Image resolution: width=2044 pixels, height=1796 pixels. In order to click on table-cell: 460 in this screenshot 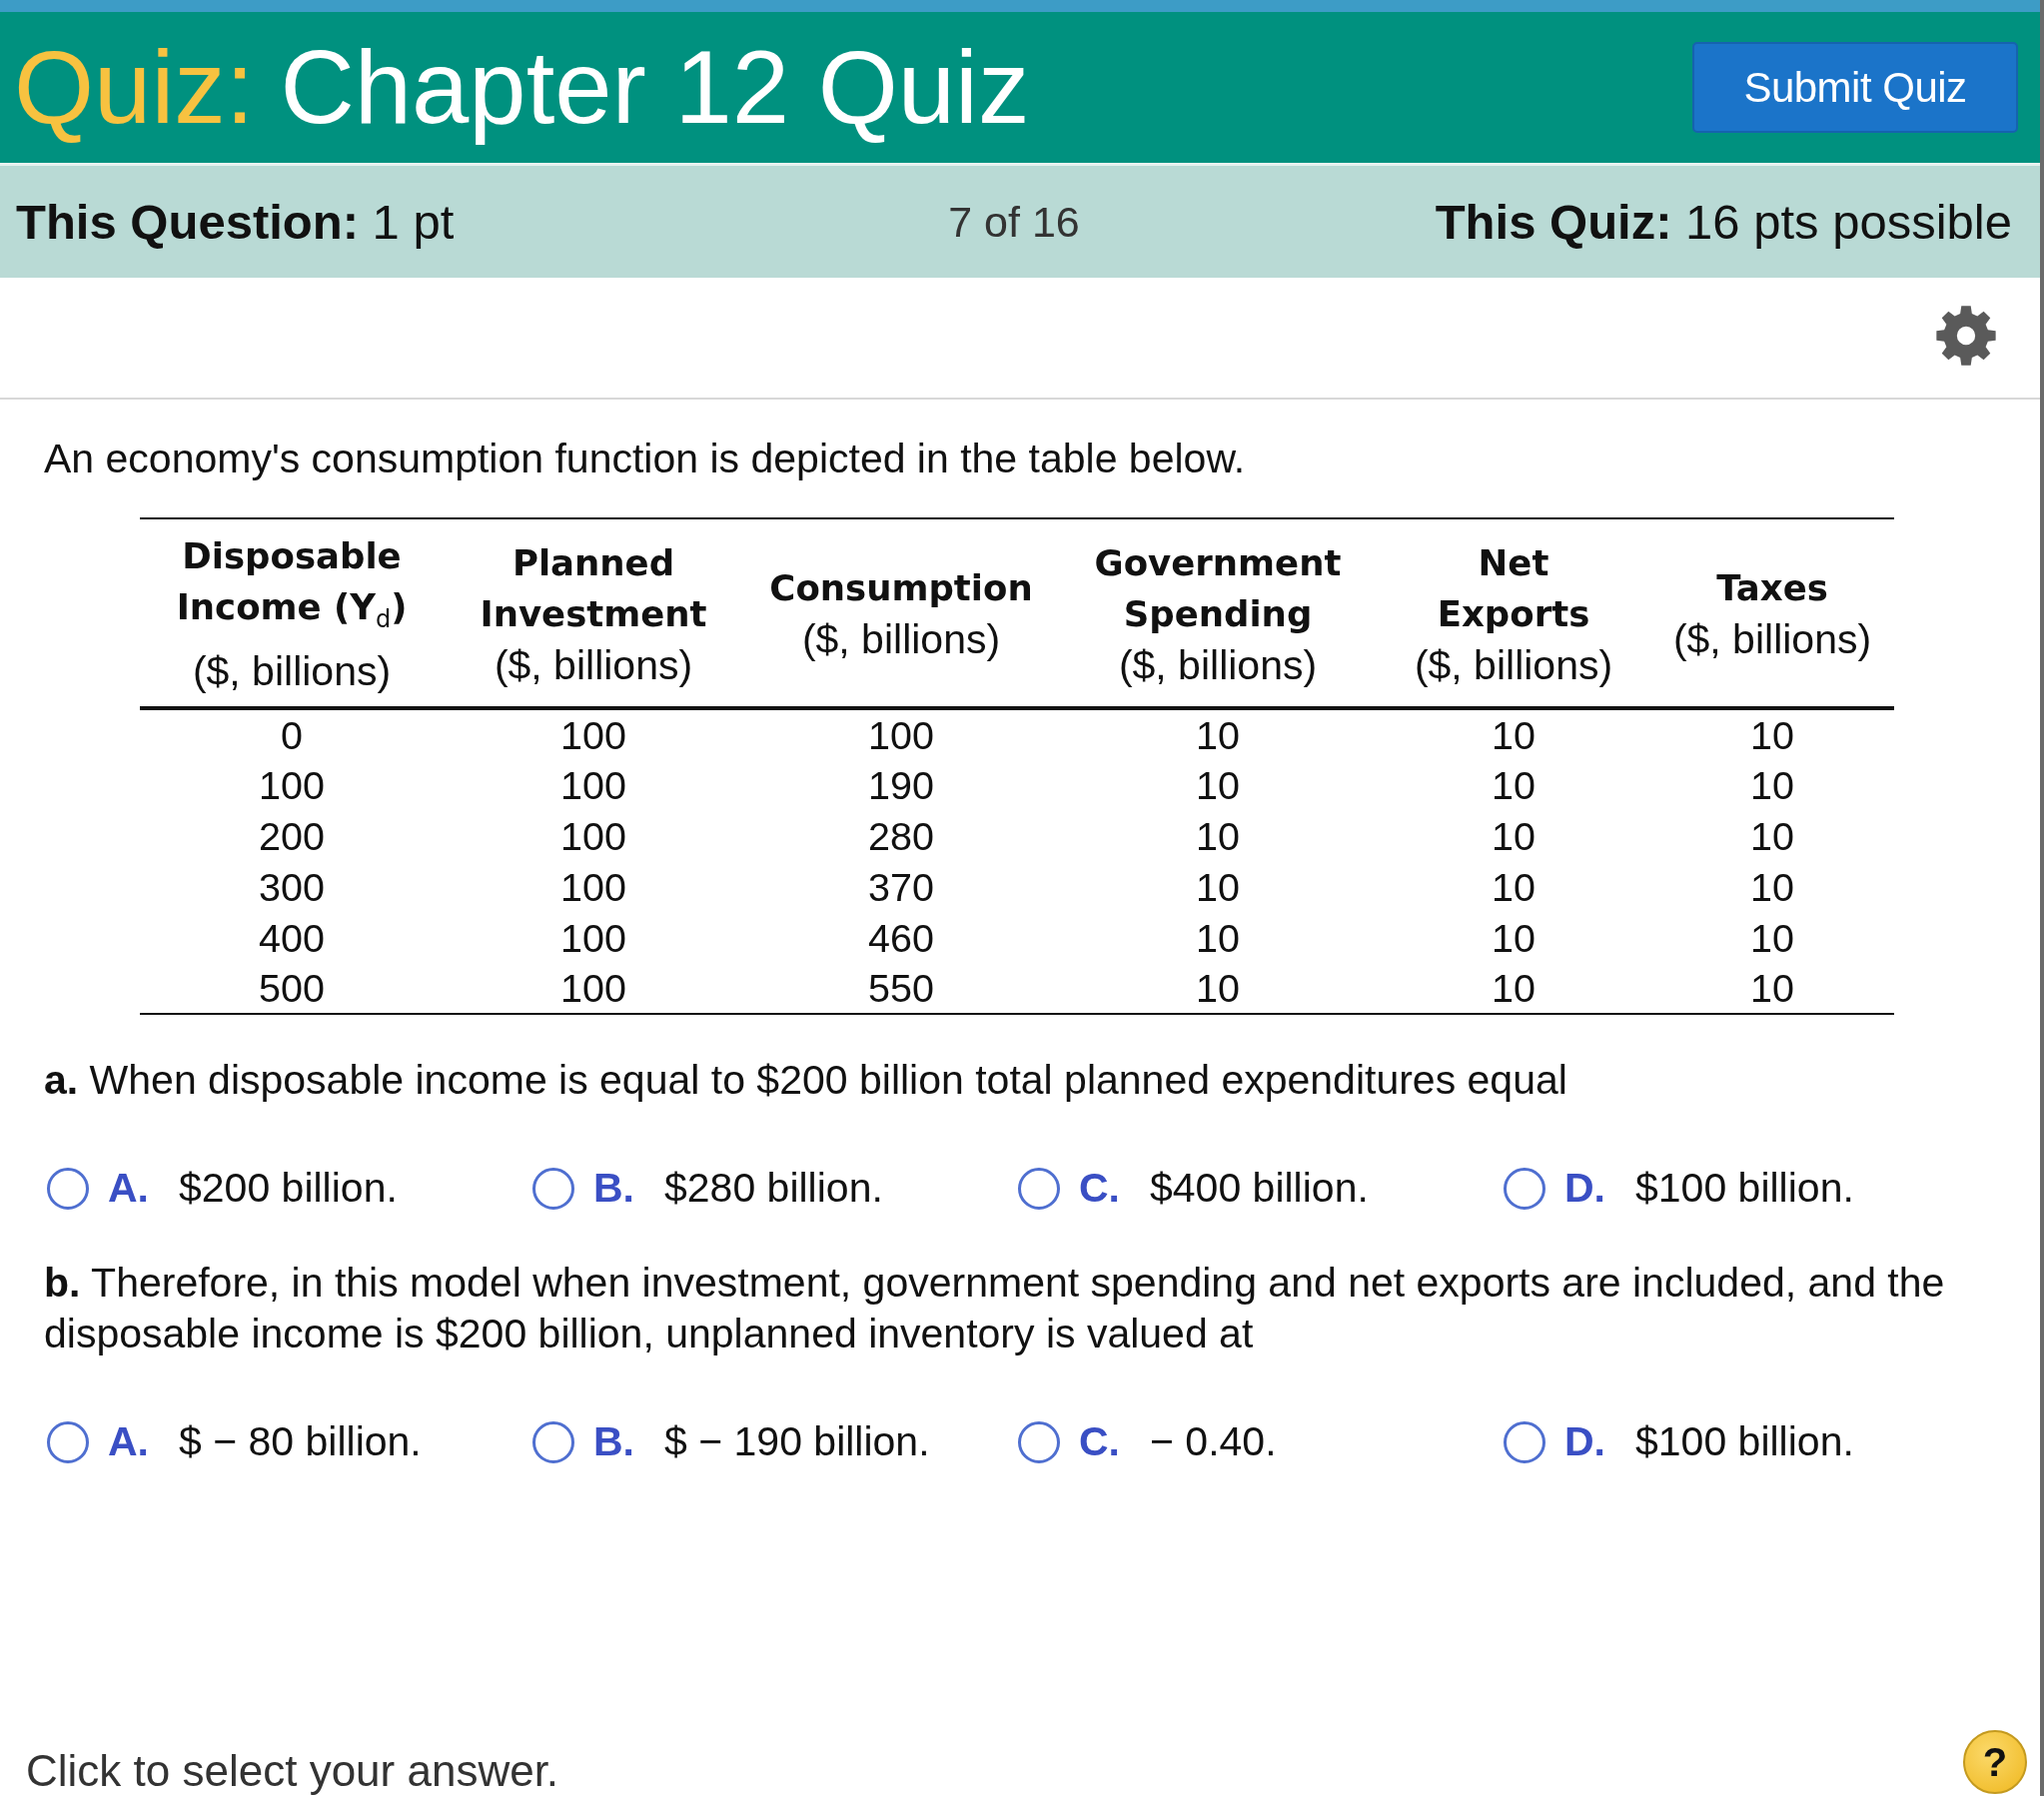, I will do `click(901, 937)`.